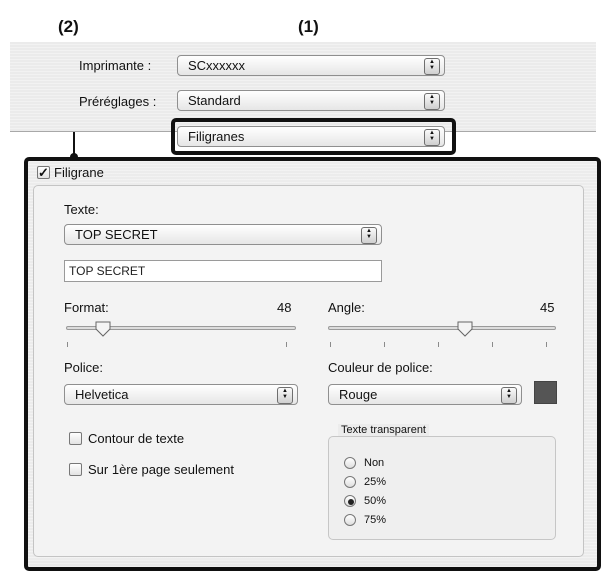  I want to click on color-swatch, so click(545, 392).